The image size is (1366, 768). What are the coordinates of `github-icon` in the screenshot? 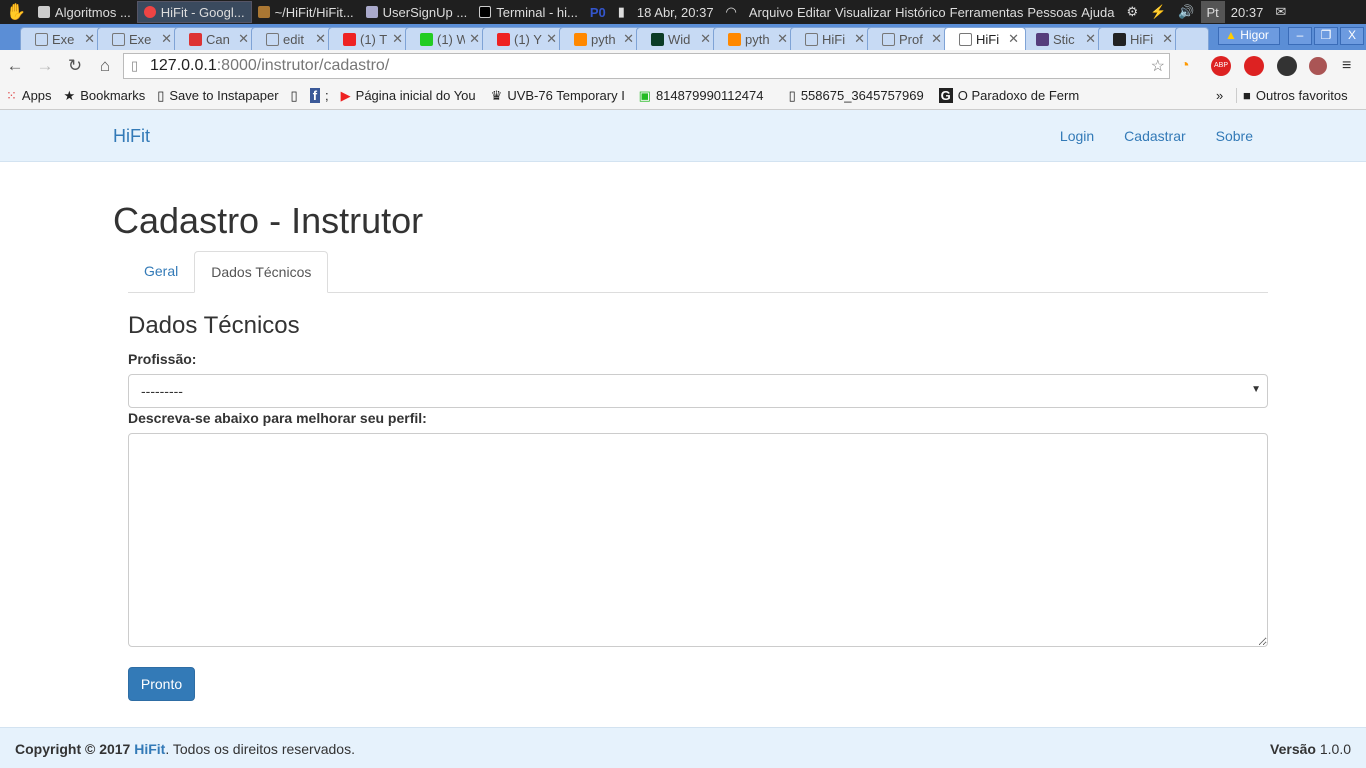 It's located at (1119, 39).